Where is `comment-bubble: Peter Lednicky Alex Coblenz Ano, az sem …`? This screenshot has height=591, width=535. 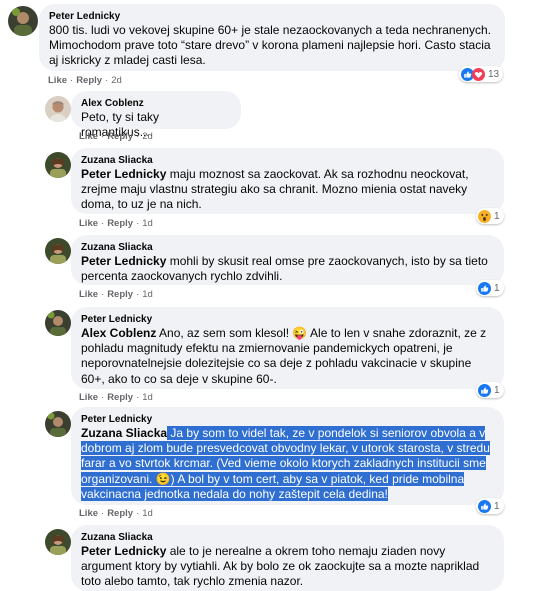
comment-bubble: Peter Lednicky Alex Coblenz Ano, az sem … is located at coordinates (287, 348).